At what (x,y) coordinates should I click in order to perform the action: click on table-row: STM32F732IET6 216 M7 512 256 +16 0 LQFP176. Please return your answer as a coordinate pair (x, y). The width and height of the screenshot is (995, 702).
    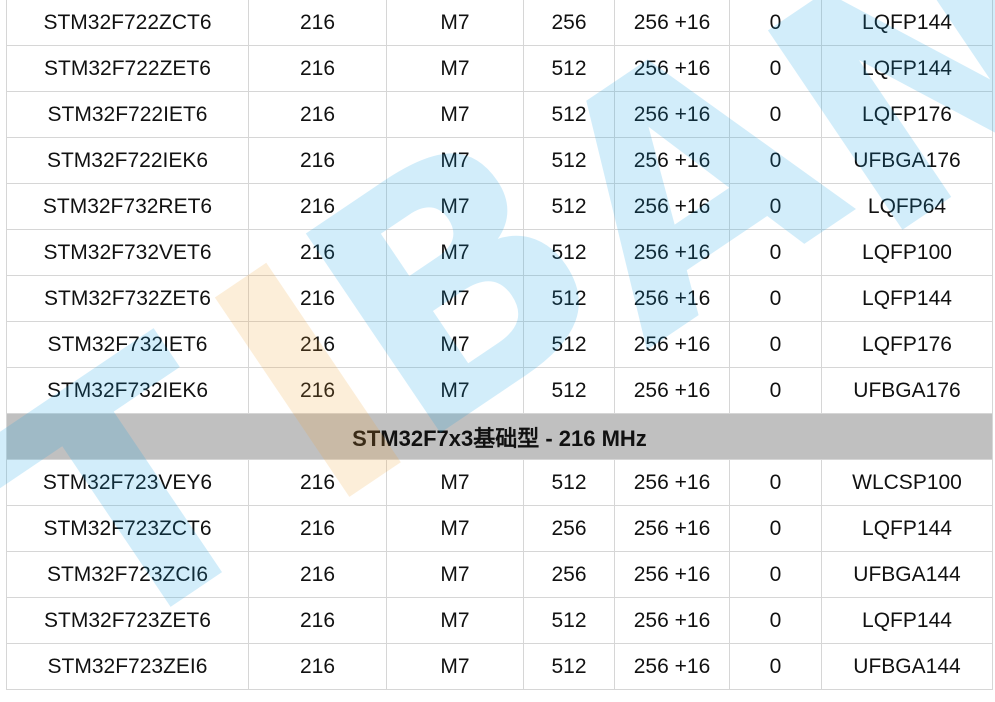
    Looking at the image, I should click on (499, 344).